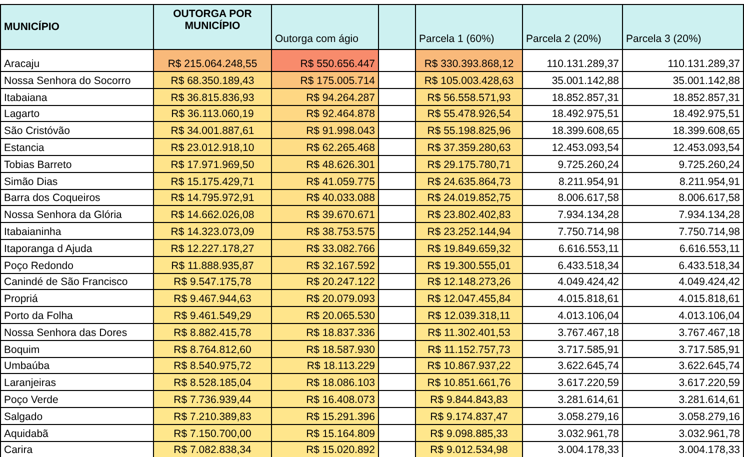  Describe the element at coordinates (572, 163) in the screenshot. I see `table-cell: 9.725.260,24` at that location.